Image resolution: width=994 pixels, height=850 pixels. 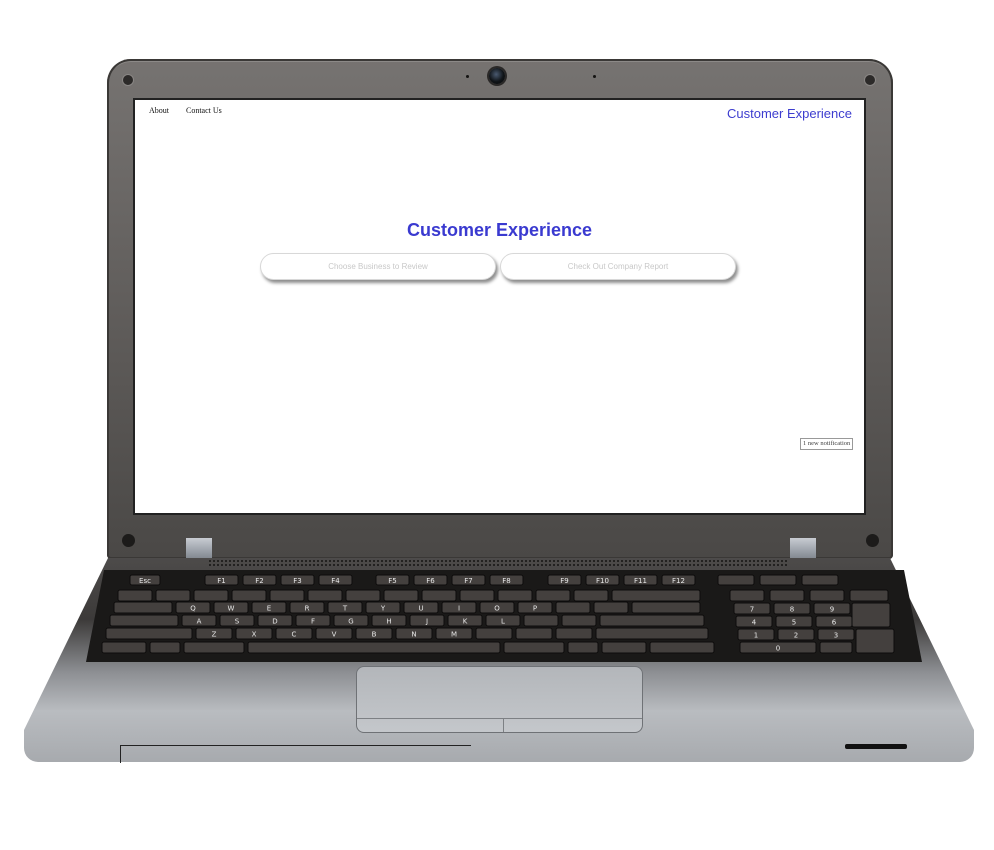 I want to click on key-caps, so click(x=144, y=620).